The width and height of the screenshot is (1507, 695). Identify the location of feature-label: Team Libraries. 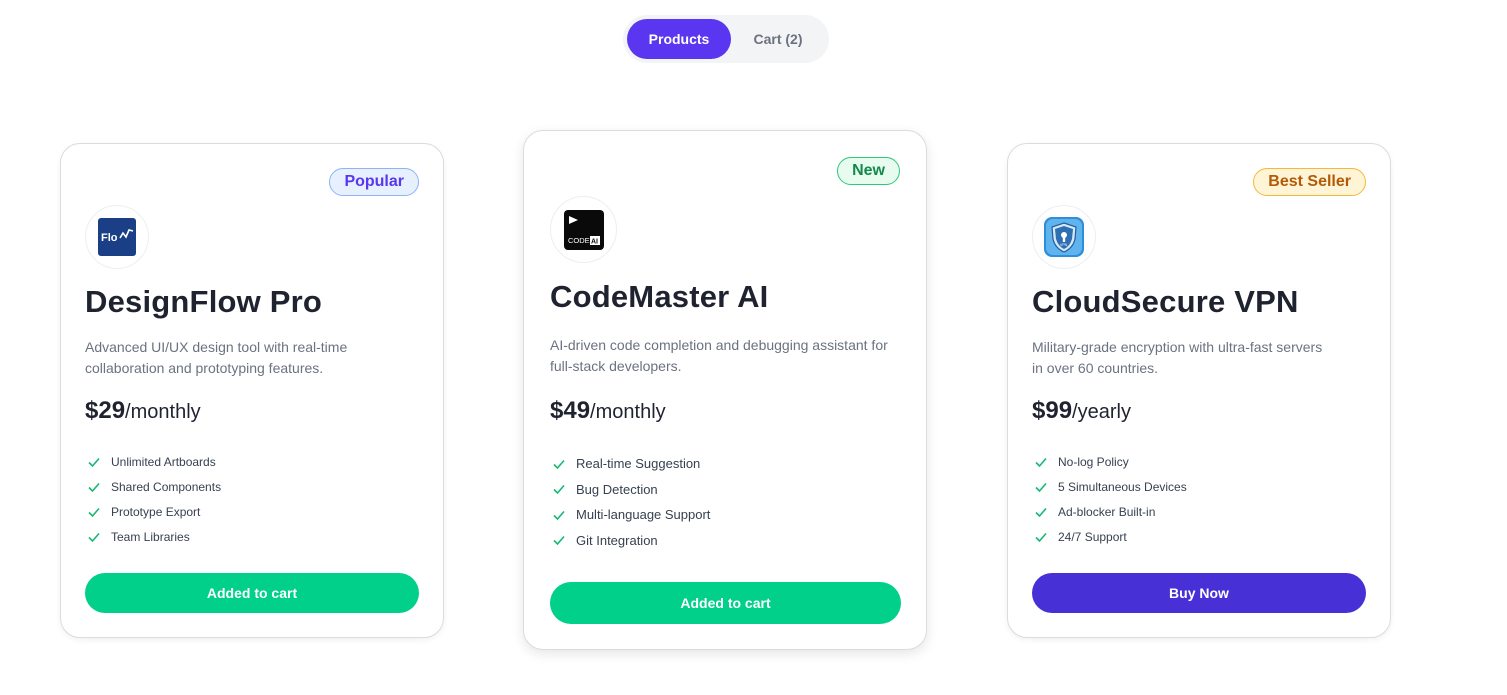
(150, 536).